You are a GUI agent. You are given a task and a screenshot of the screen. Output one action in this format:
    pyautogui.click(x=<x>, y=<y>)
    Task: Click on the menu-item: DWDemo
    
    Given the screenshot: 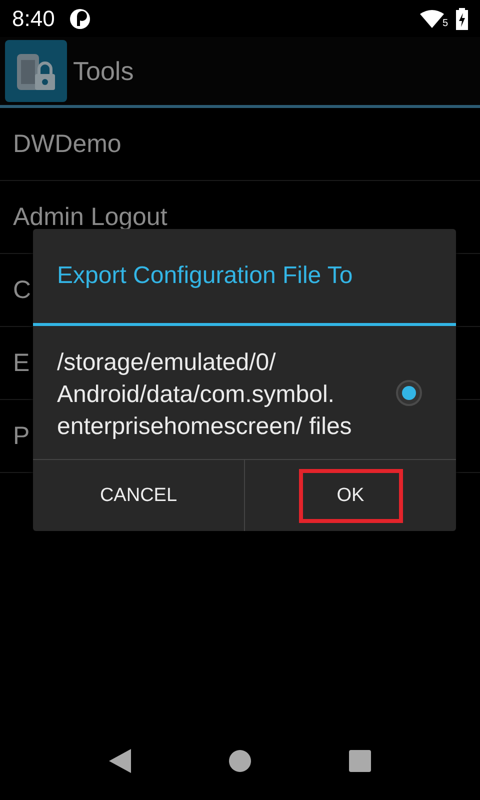 What is the action you would take?
    pyautogui.click(x=67, y=144)
    